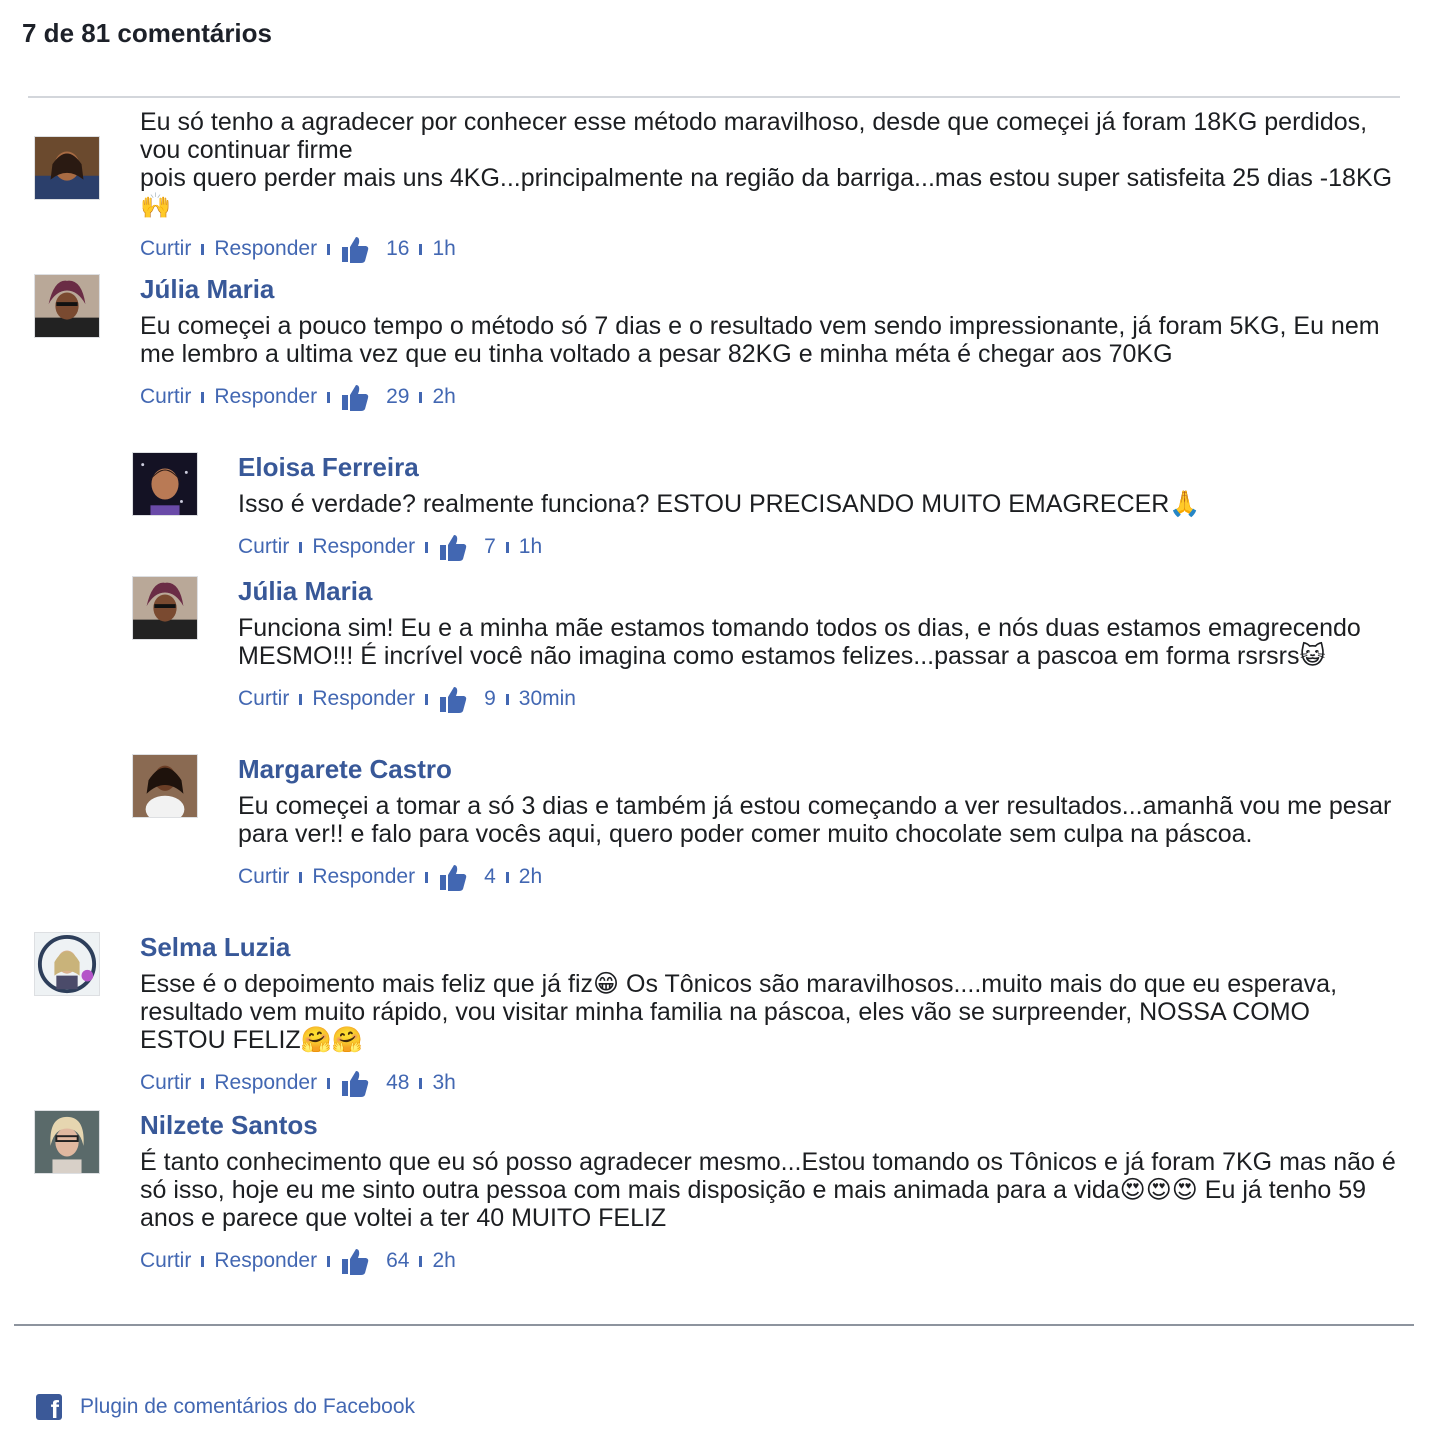 Image resolution: width=1442 pixels, height=1442 pixels. I want to click on author-name: Selma Luzia, so click(770, 951).